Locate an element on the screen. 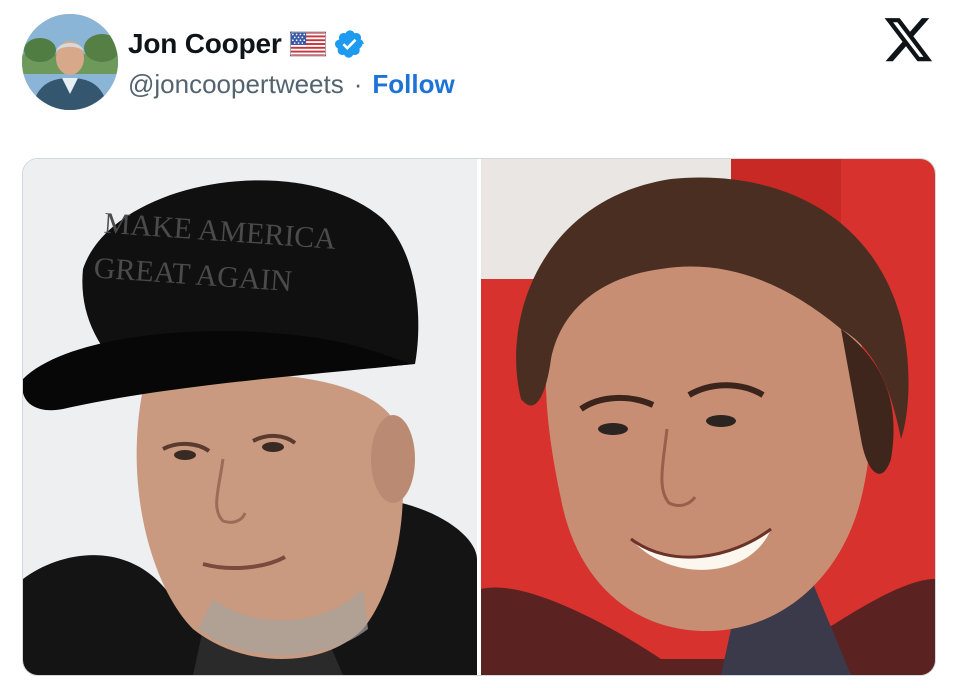 This screenshot has width=960, height=688. author-name: Jon Cooper is located at coordinates (205, 44).